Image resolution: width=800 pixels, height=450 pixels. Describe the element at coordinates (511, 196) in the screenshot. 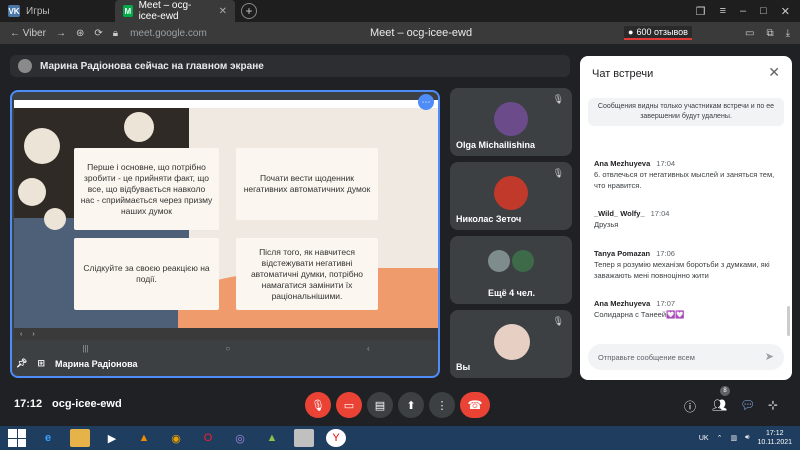

I see `participant-tile: 🎙︎ Николас Зеточ` at that location.